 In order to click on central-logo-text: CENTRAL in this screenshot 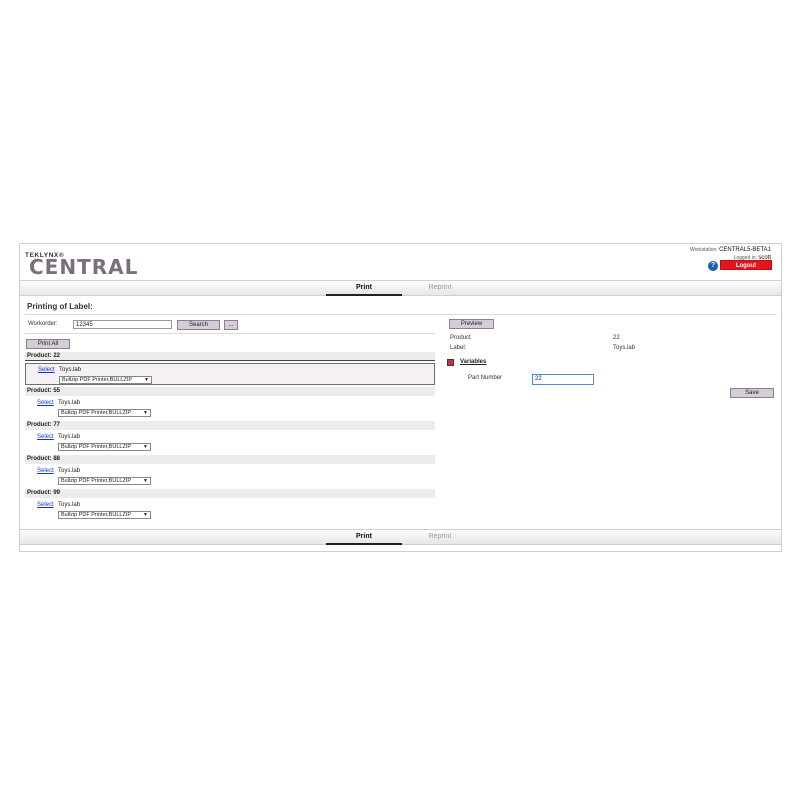, I will do `click(84, 267)`.